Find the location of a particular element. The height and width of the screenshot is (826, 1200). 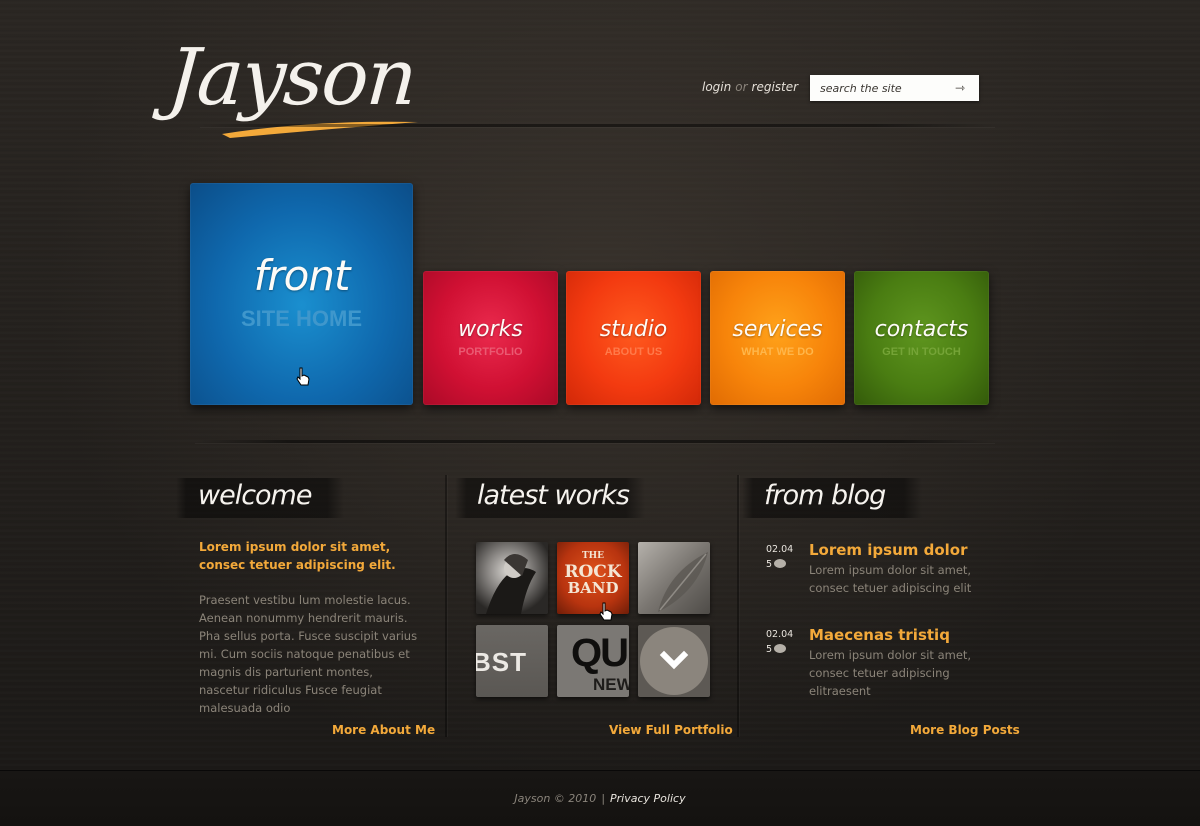

portfolio-thumb-more is located at coordinates (674, 661).